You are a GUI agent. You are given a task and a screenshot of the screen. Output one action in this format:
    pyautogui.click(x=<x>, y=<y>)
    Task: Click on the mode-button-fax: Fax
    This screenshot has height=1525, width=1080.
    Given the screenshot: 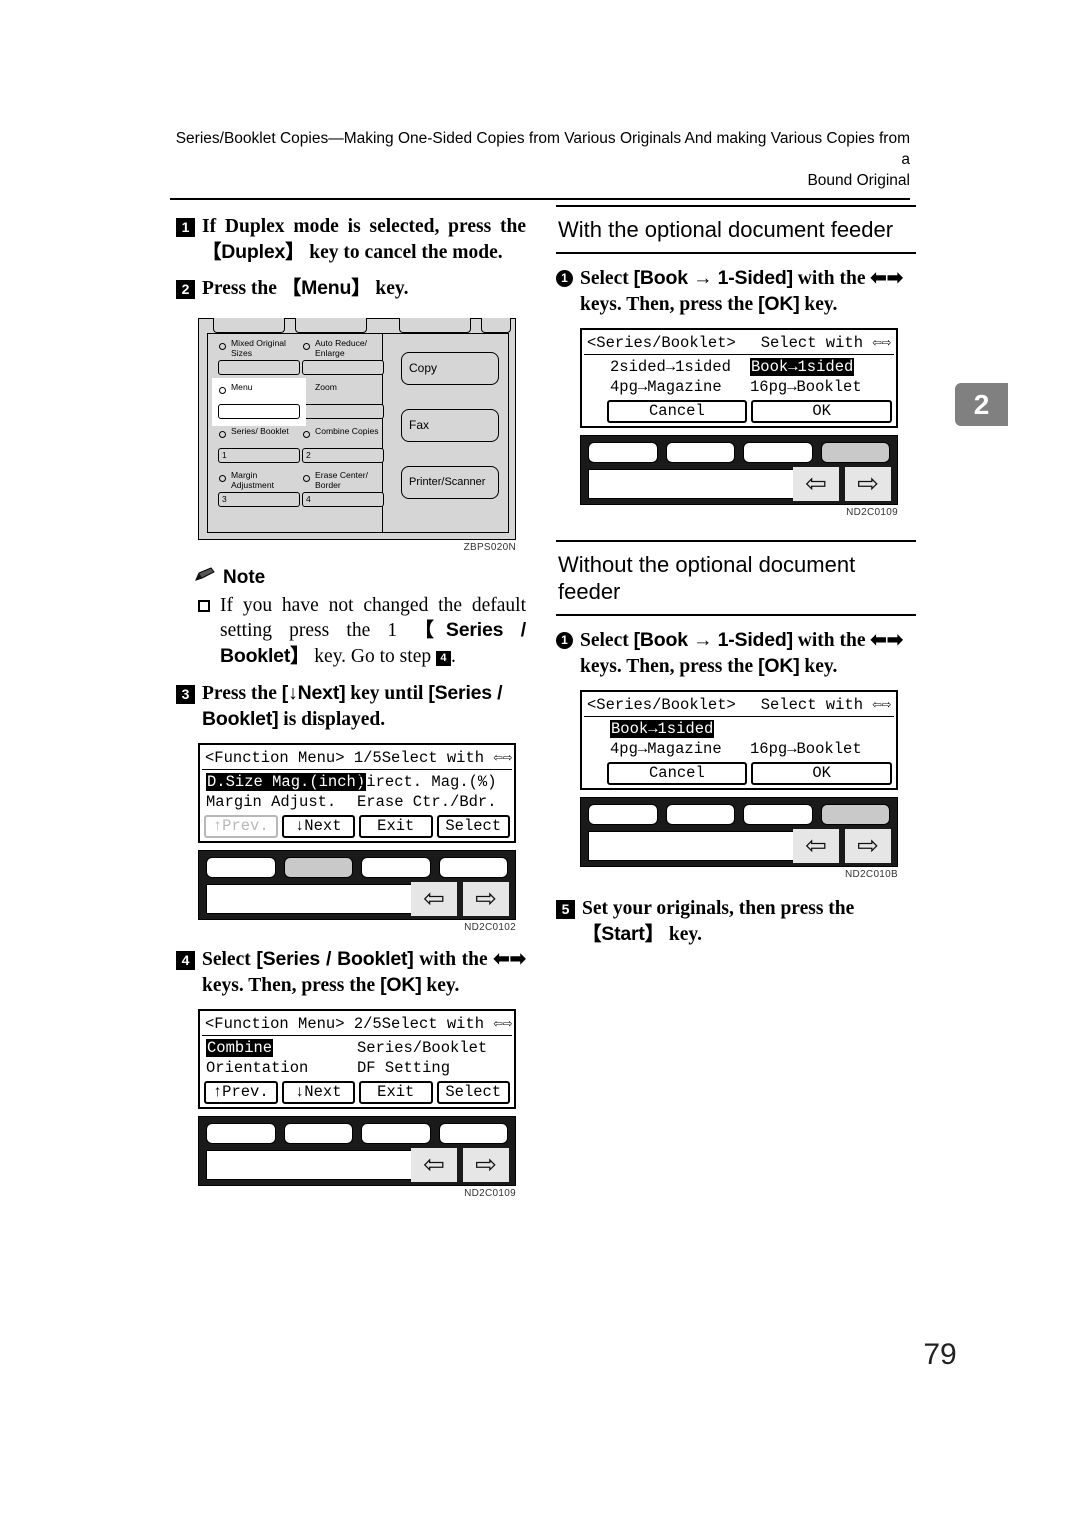 What is the action you would take?
    pyautogui.click(x=450, y=425)
    